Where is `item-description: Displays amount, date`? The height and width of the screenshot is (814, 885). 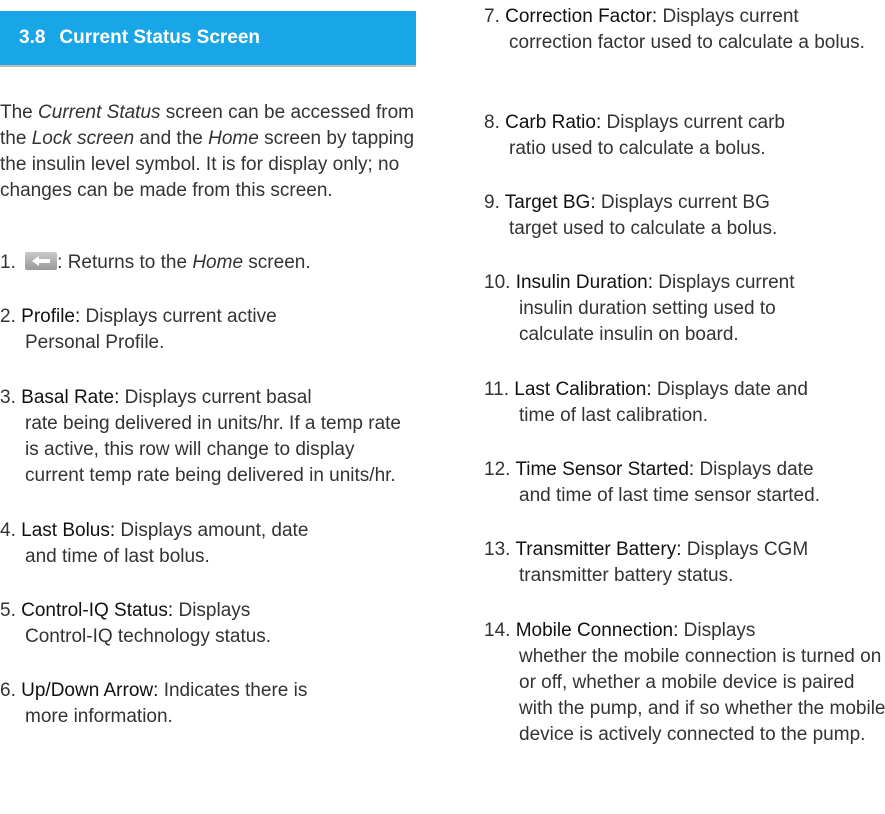 item-description: Displays amount, date is located at coordinates (212, 530).